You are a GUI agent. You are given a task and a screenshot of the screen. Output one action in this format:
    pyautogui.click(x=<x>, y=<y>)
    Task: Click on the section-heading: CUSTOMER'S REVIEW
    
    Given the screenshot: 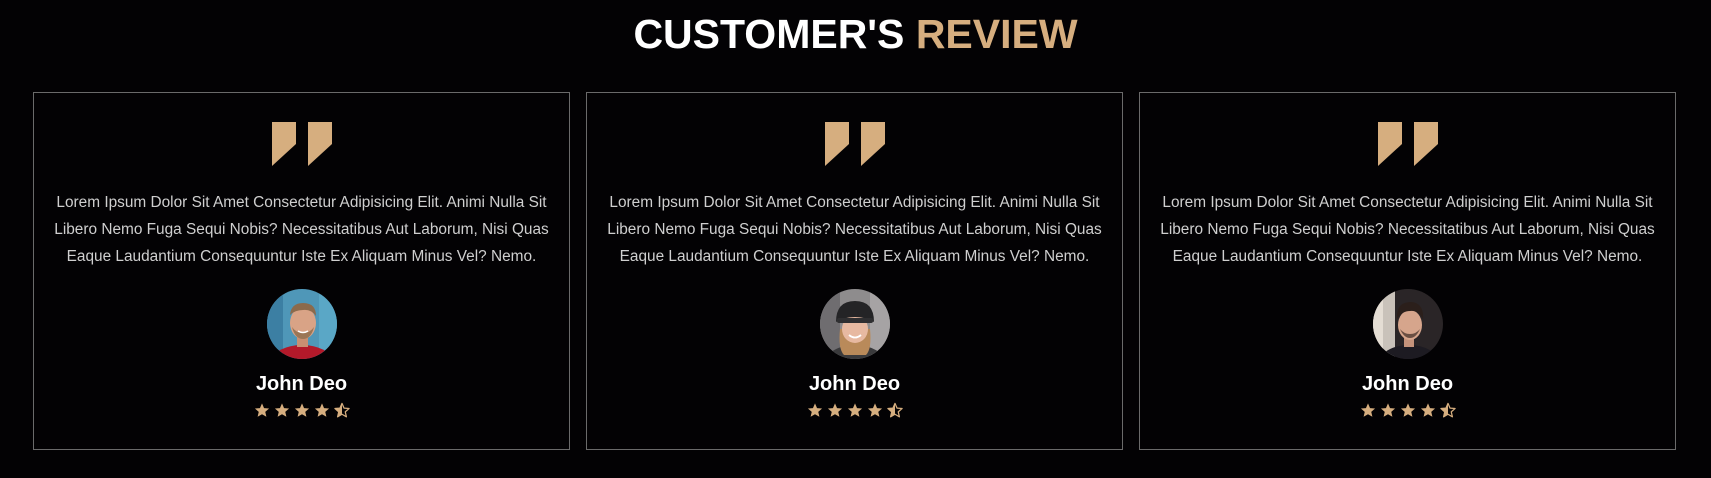 What is the action you would take?
    pyautogui.click(x=855, y=34)
    